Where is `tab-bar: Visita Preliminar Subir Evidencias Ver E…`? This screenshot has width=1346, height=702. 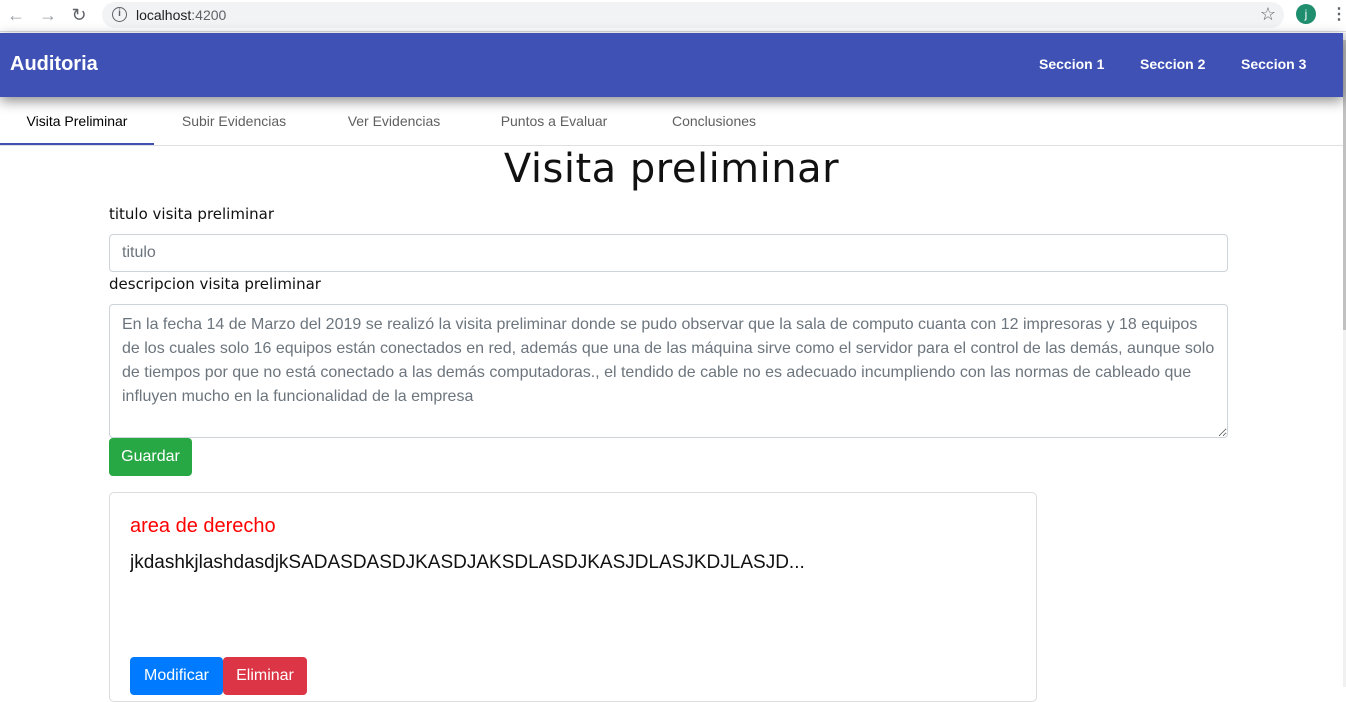
tab-bar: Visita Preliminar Subir Evidencias Ver E… is located at coordinates (671, 121).